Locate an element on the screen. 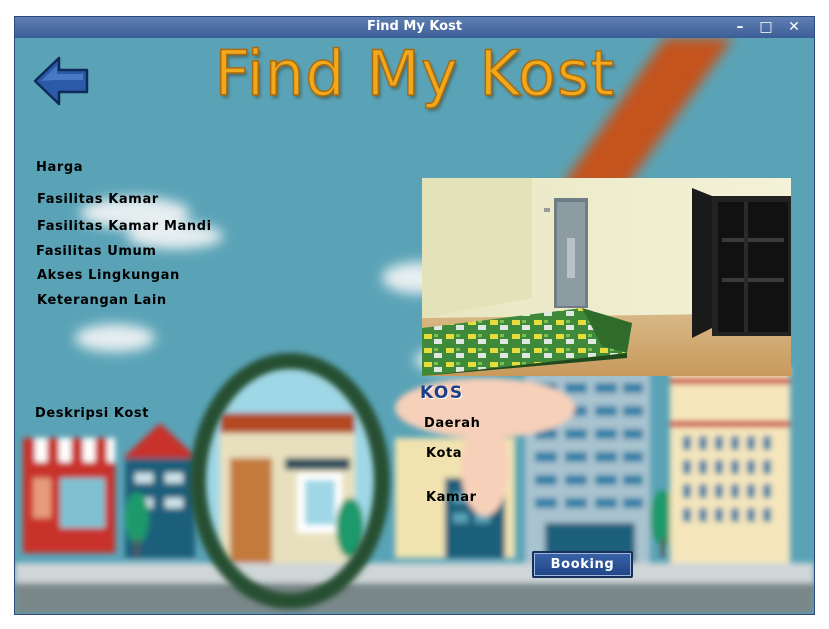  booking-button: Booking is located at coordinates (582, 564).